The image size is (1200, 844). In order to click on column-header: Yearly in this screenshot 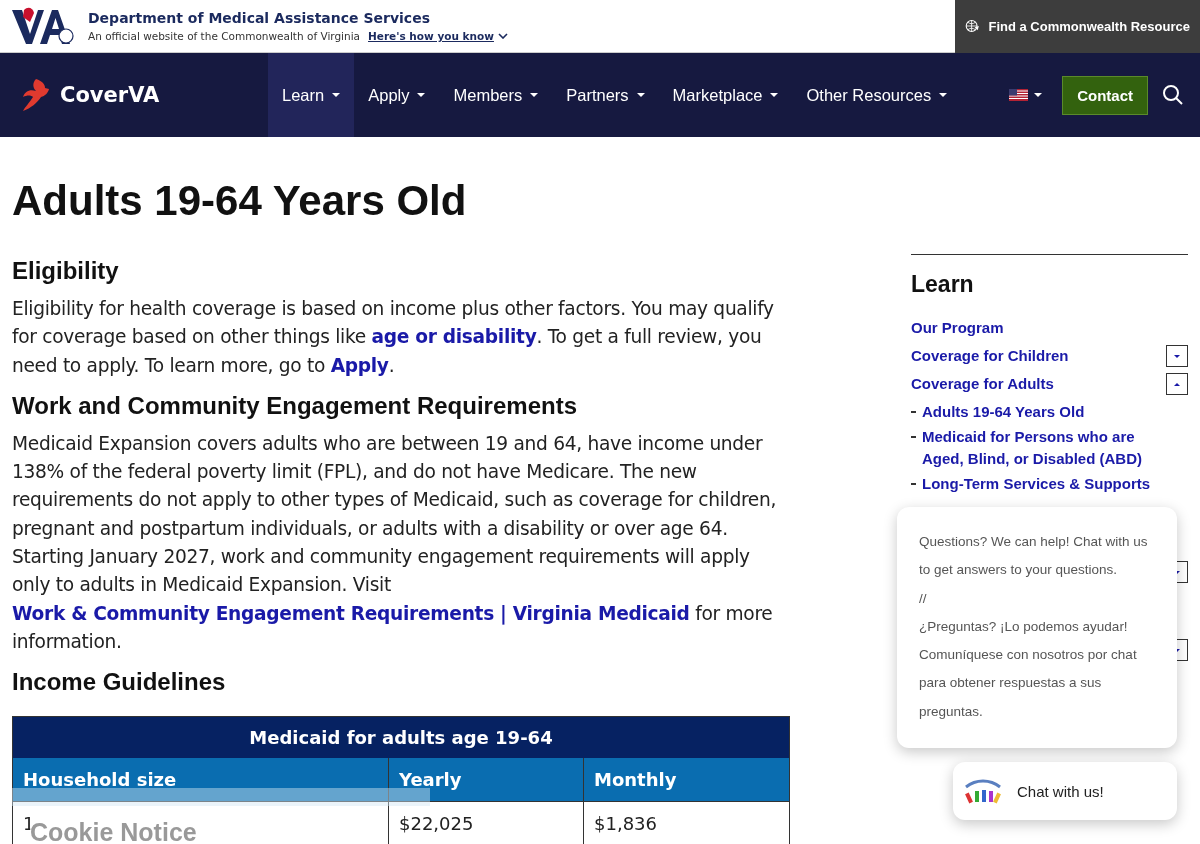, I will do `click(430, 780)`.